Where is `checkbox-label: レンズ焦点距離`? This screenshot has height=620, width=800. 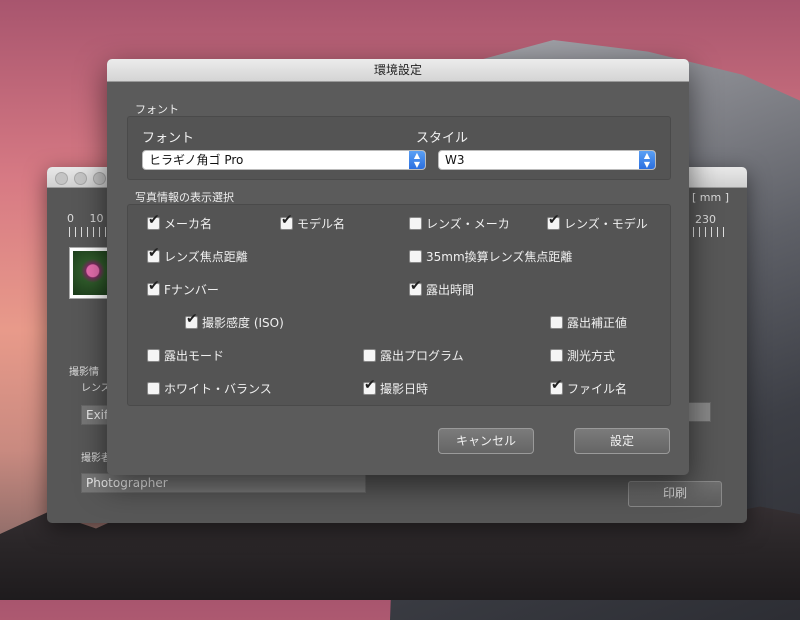 checkbox-label: レンズ焦点距離 is located at coordinates (206, 257).